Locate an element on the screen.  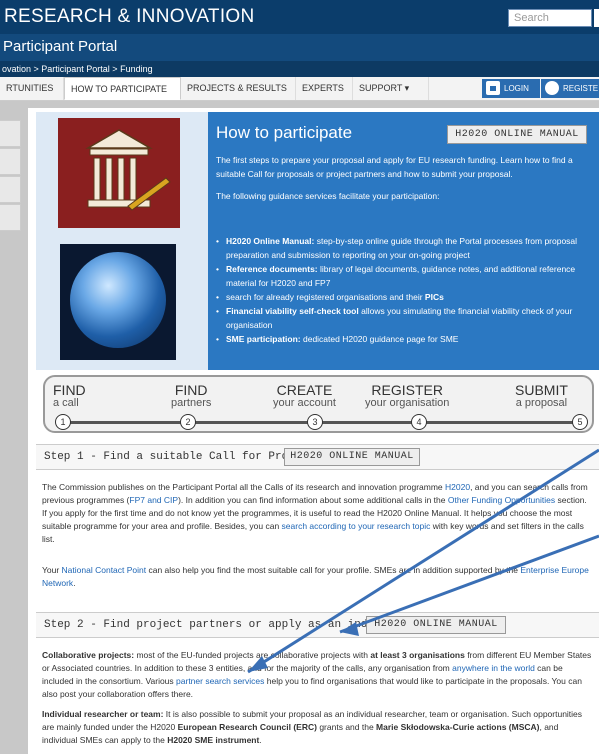
step-number: 4 is located at coordinates (419, 422).